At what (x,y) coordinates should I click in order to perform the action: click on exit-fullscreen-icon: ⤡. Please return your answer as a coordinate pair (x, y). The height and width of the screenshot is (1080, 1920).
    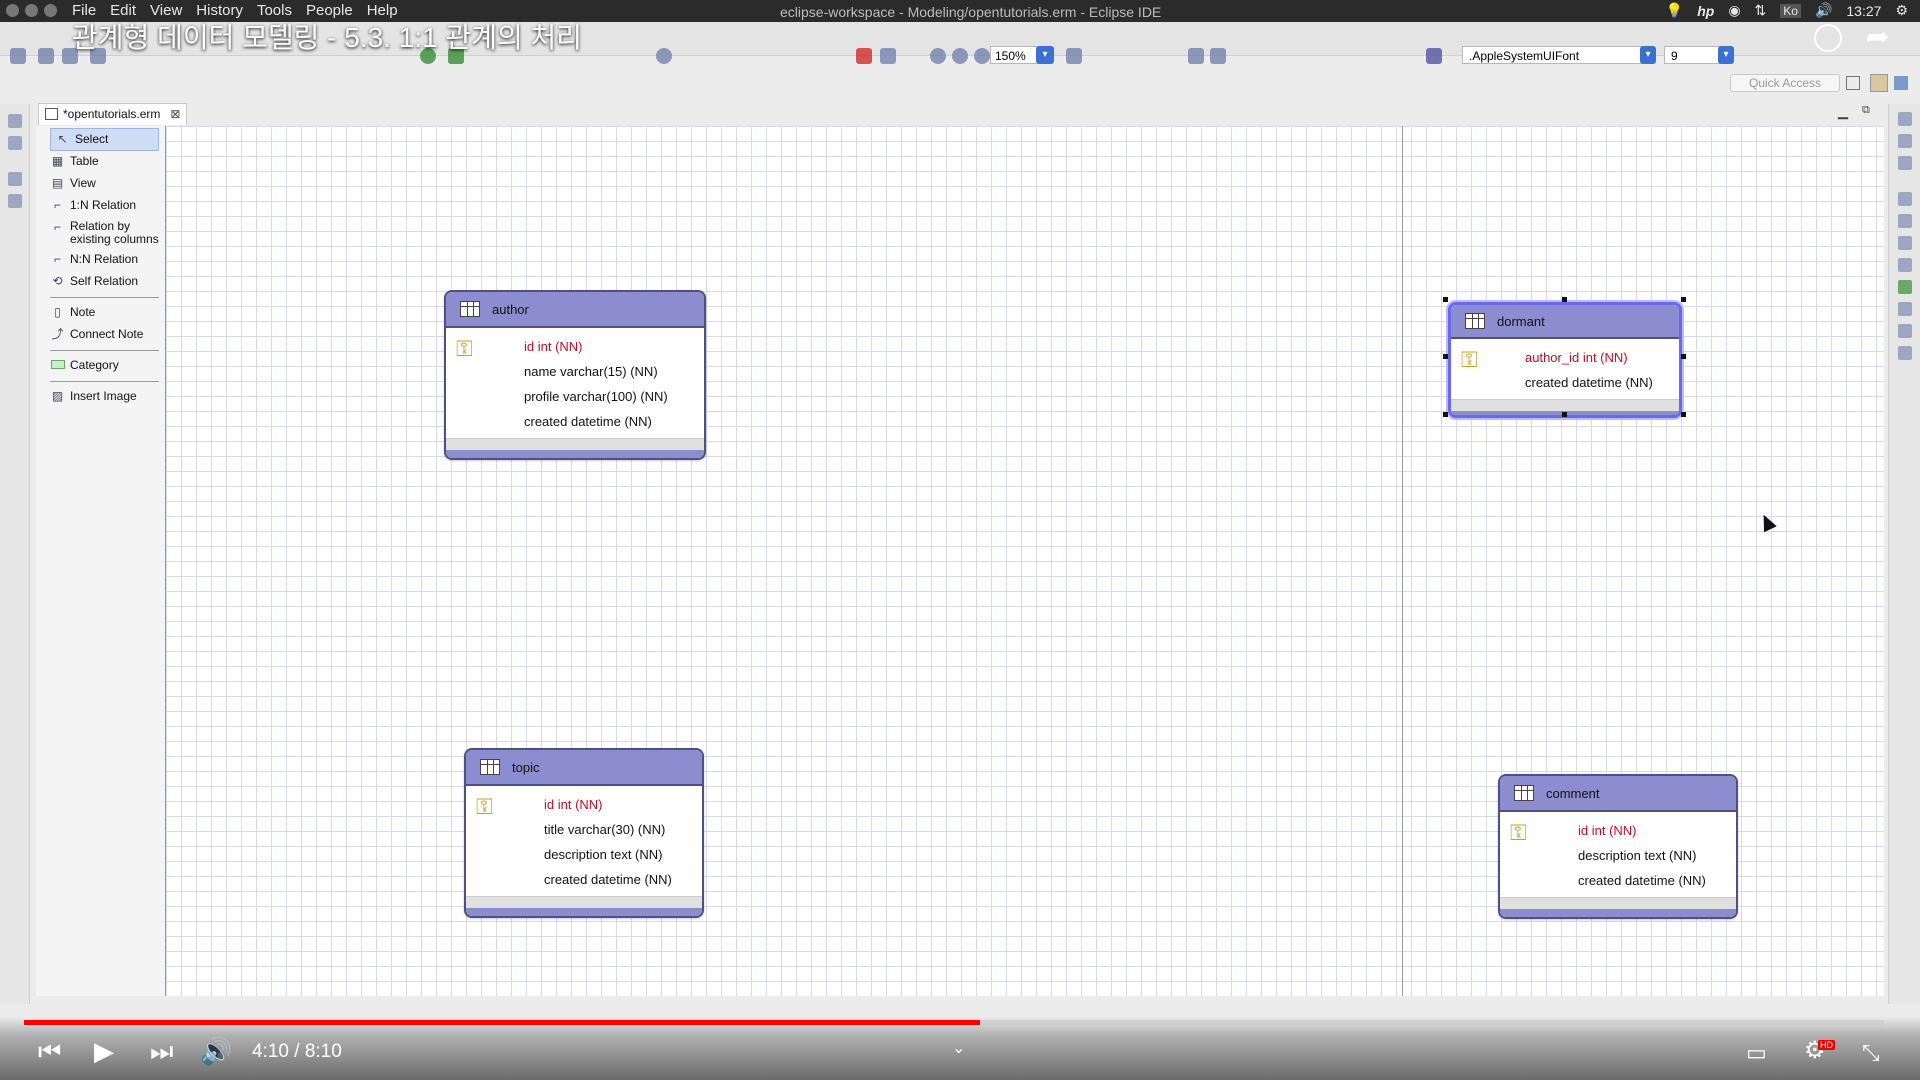
    Looking at the image, I should click on (1871, 1053).